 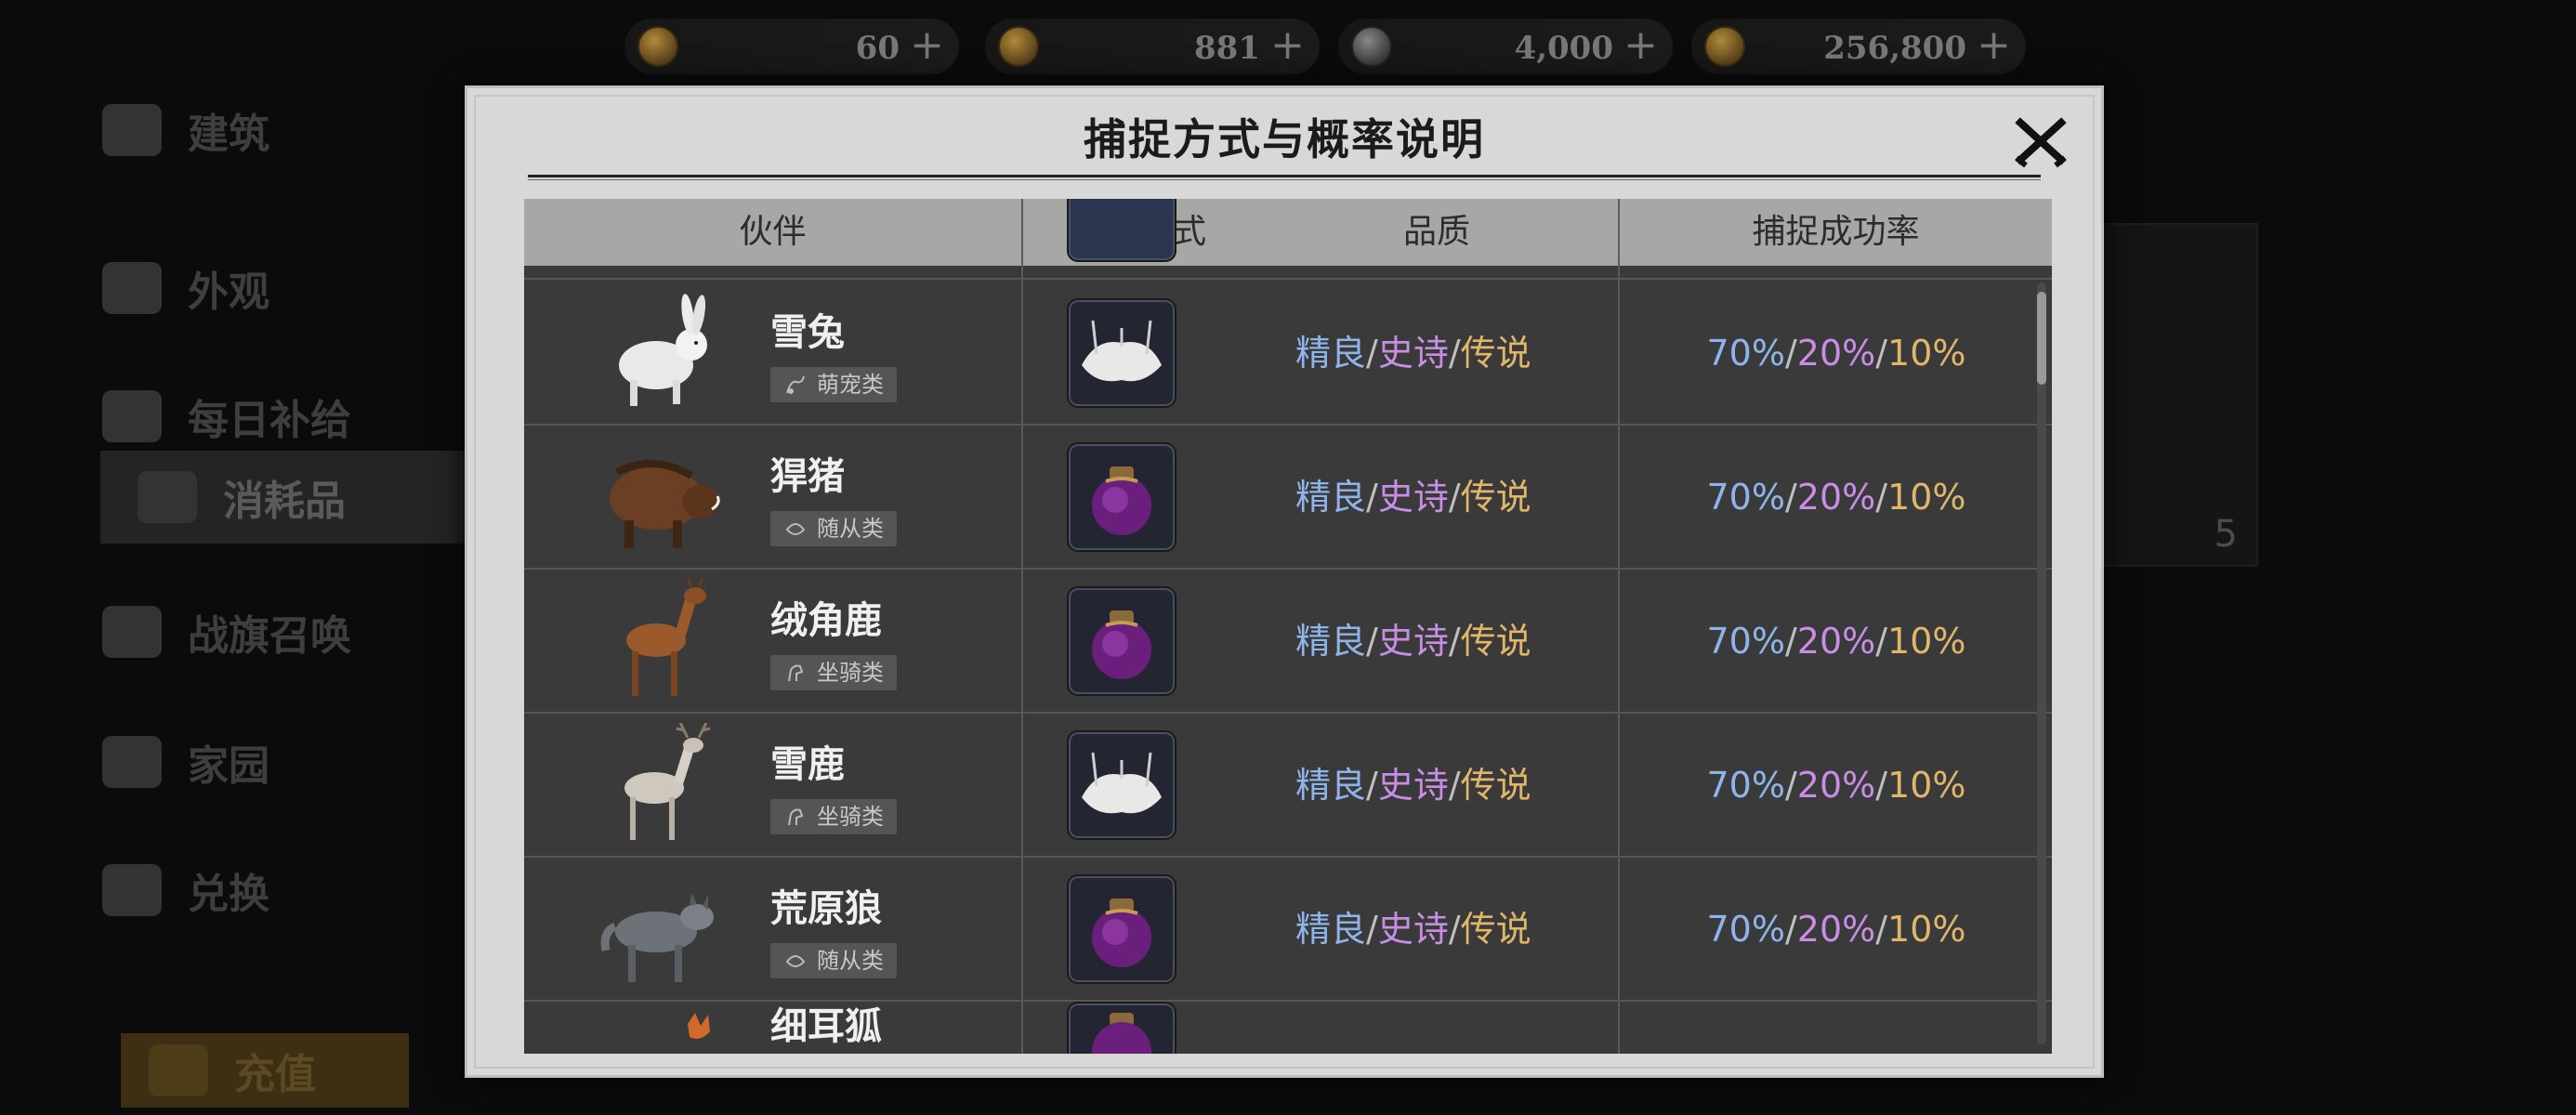 I want to click on currency-4: 256,800 +, so click(x=1858, y=46).